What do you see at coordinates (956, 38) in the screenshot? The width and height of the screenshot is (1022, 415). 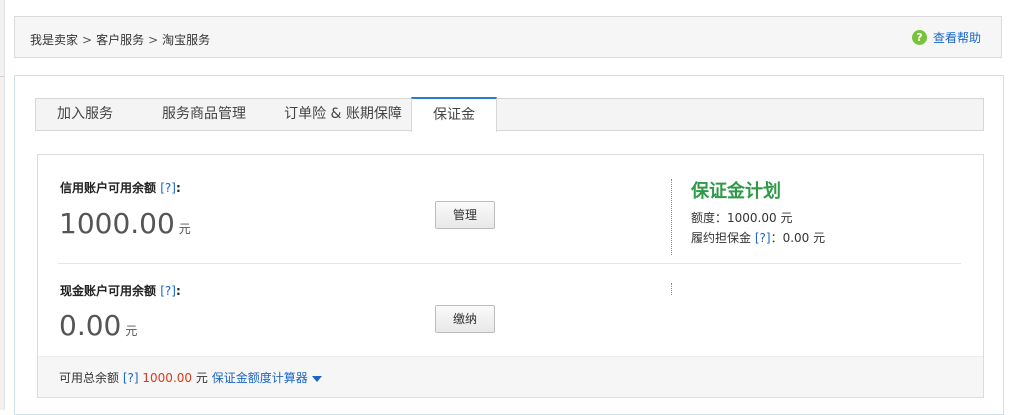 I see `help-link-label: 查看帮助` at bounding box center [956, 38].